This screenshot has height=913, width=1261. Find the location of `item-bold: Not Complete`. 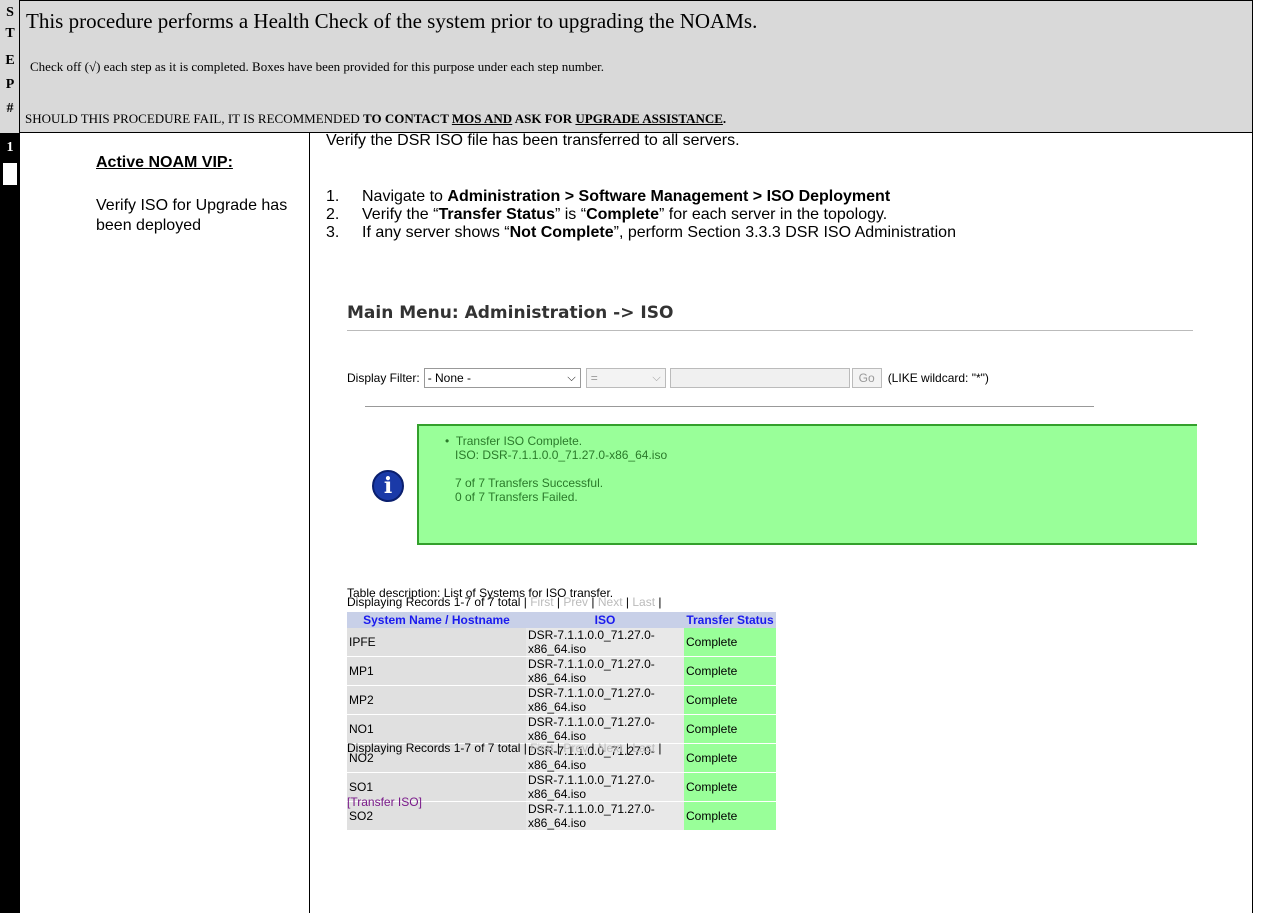

item-bold: Not Complete is located at coordinates (561, 232).